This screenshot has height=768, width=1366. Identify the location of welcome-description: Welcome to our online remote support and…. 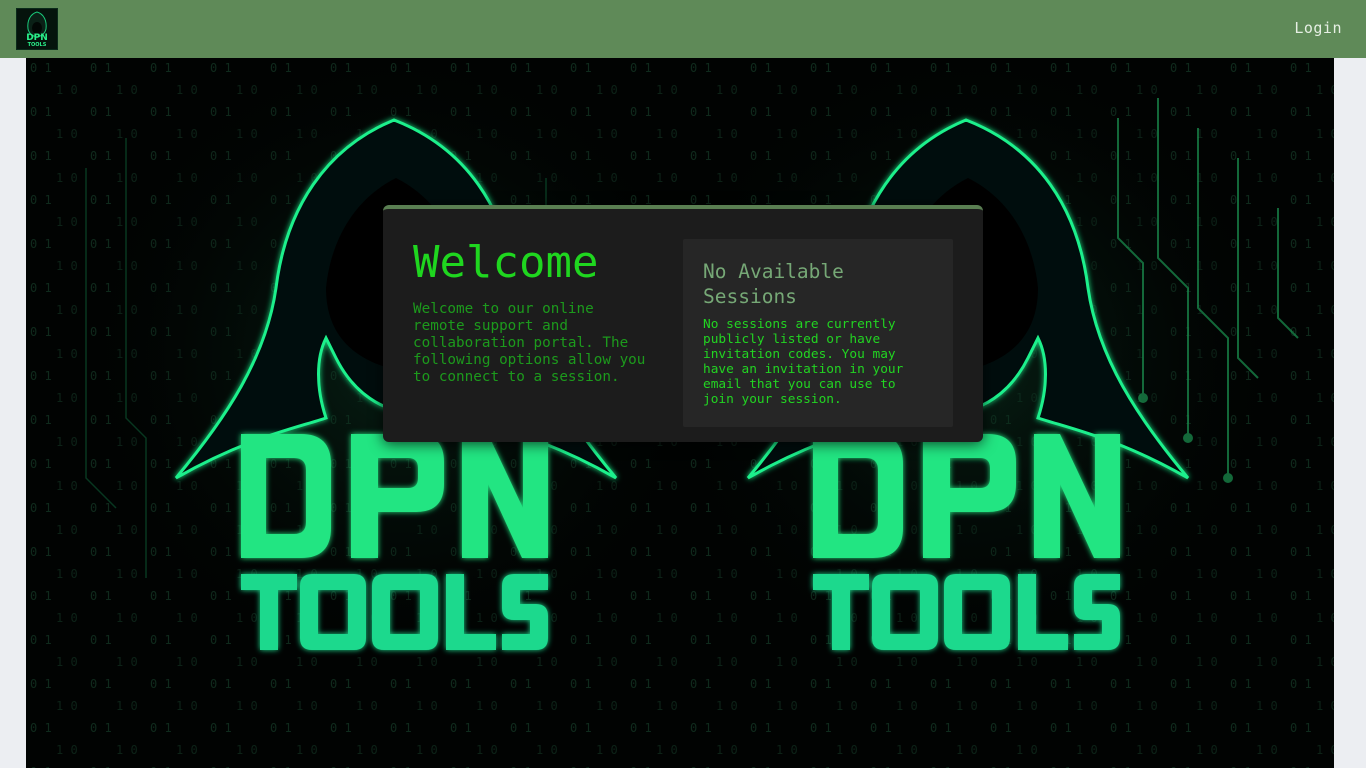
(529, 343).